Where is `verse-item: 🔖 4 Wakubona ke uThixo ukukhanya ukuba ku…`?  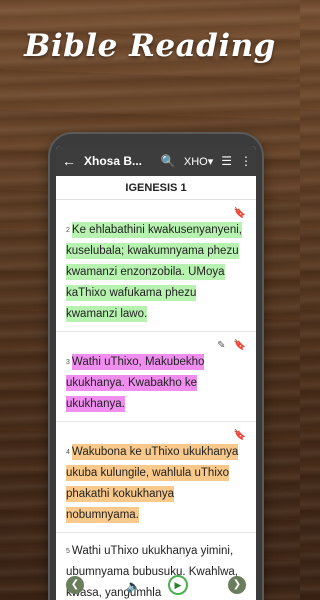 verse-item: 🔖 4 Wakubona ke uThixo ukukhanya ukuba ku… is located at coordinates (156, 477).